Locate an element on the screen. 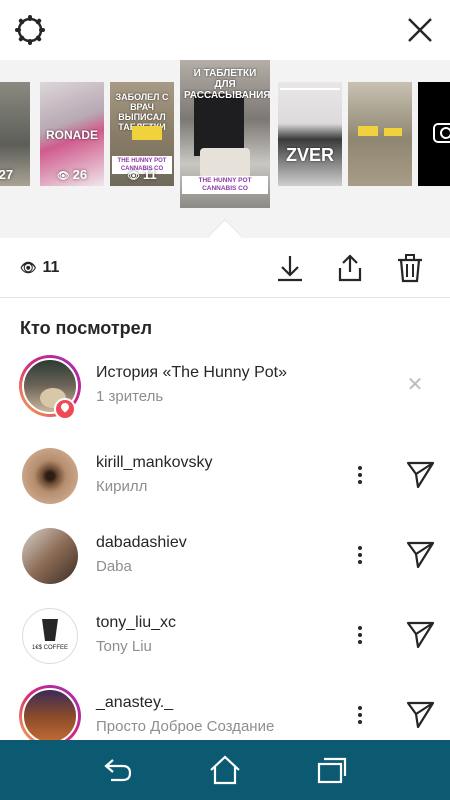 The height and width of the screenshot is (800, 450). story-actions-bar: 👁 11 is located at coordinates (225, 268).